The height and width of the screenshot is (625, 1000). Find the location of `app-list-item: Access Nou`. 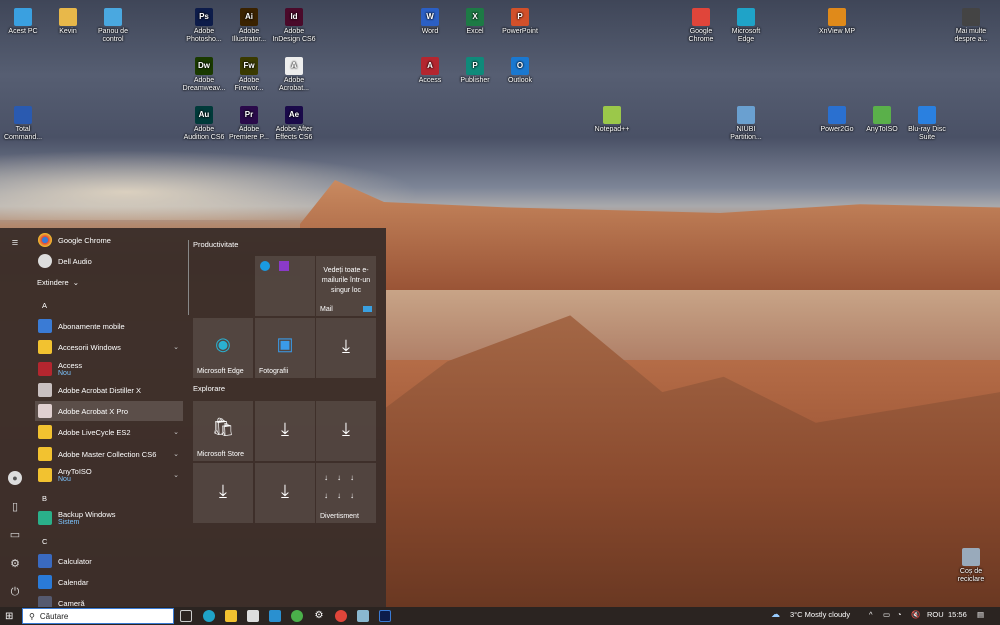

app-list-item: Access Nou is located at coordinates (109, 369).